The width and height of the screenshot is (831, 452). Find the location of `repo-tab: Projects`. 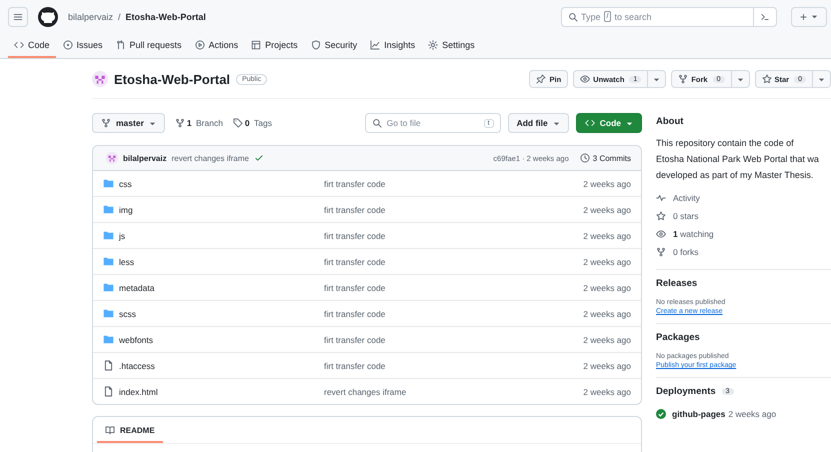

repo-tab: Projects is located at coordinates (274, 45).